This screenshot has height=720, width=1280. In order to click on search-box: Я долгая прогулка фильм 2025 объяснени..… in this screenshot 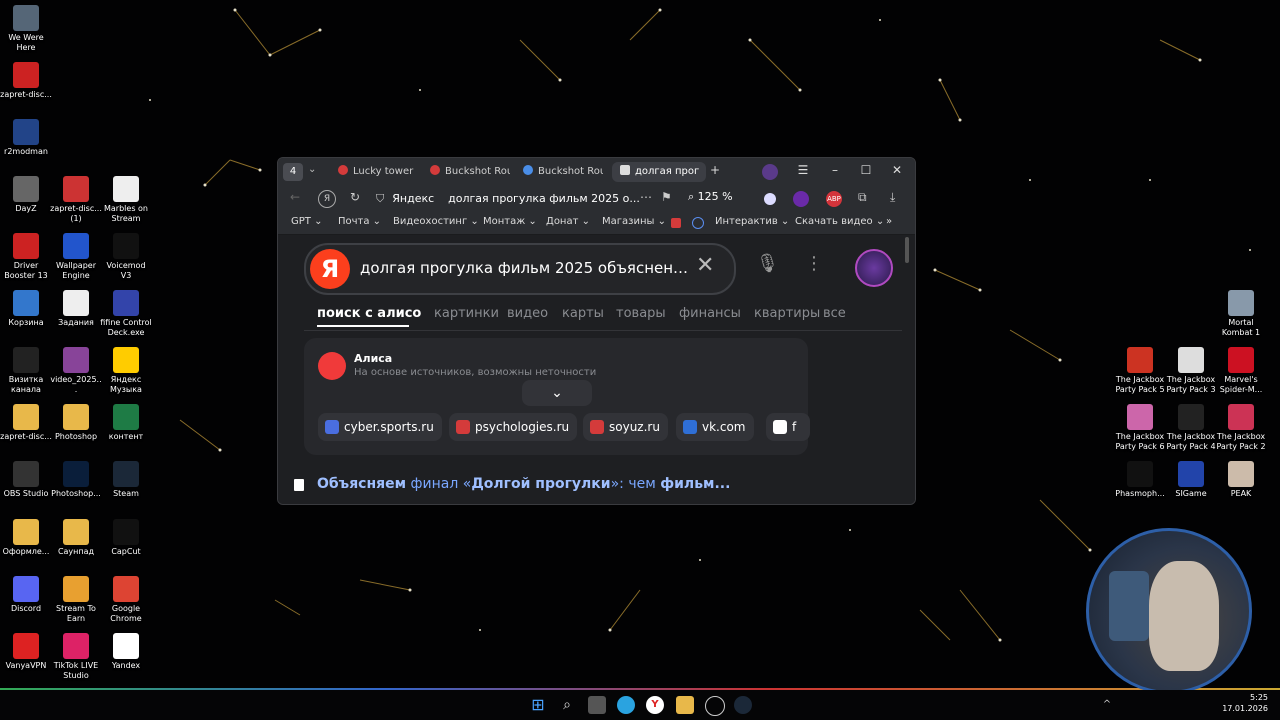, I will do `click(520, 269)`.